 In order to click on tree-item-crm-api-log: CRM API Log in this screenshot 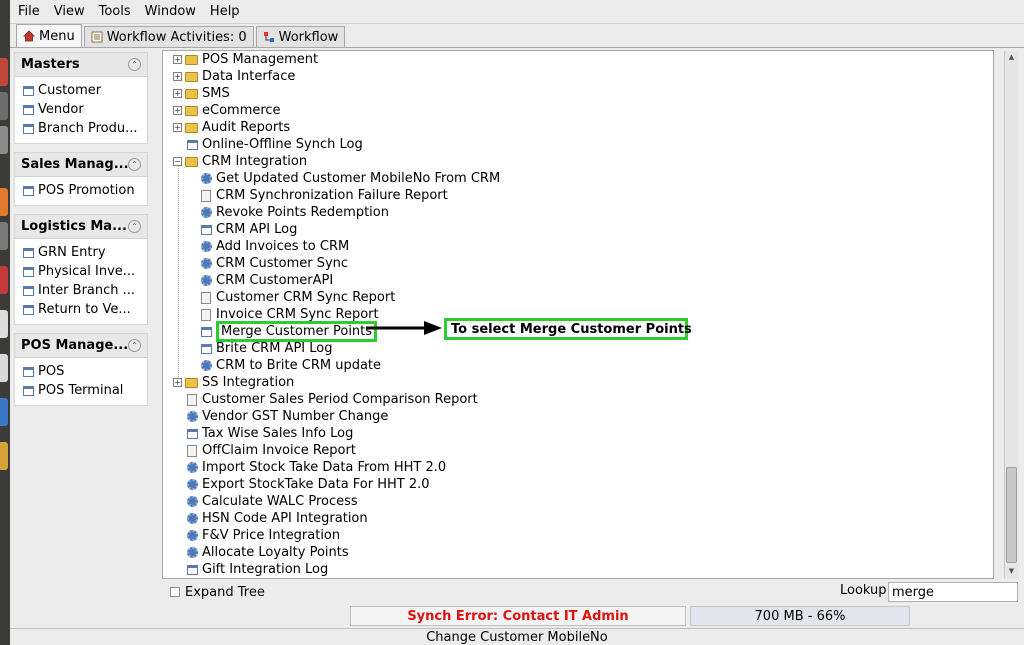, I will do `click(249, 229)`.